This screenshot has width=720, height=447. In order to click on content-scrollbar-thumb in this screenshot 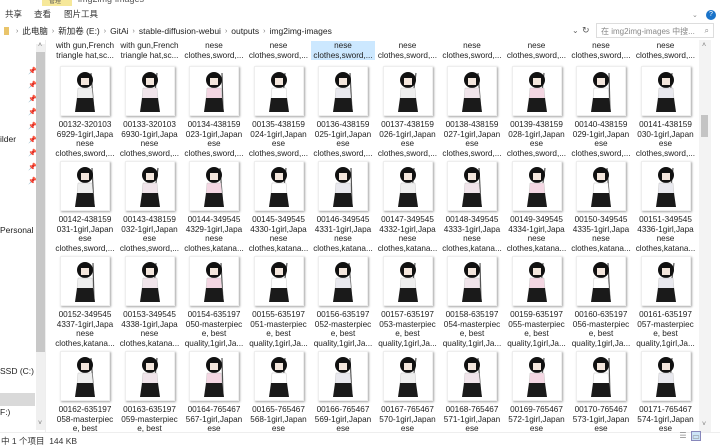, I will do `click(704, 126)`.